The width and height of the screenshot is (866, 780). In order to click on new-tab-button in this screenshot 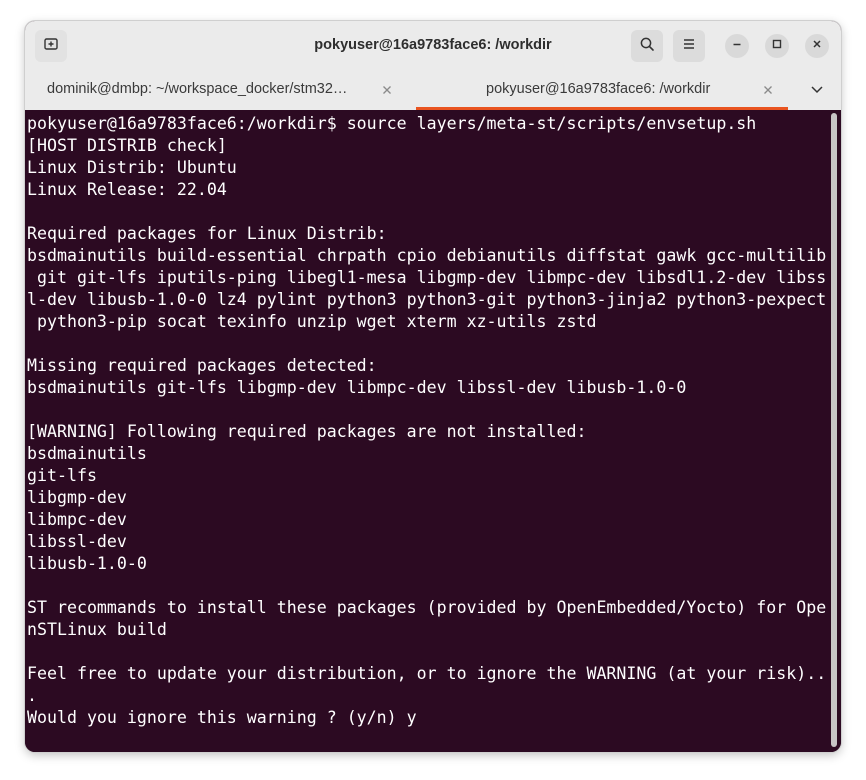, I will do `click(51, 46)`.